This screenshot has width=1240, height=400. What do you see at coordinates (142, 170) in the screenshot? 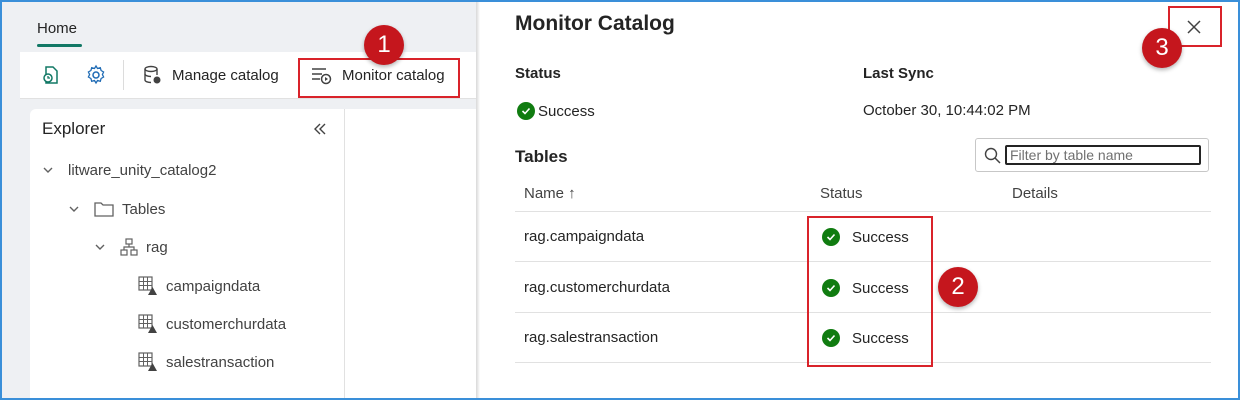
I see `tree-item-label: litware_unity_catalog2` at bounding box center [142, 170].